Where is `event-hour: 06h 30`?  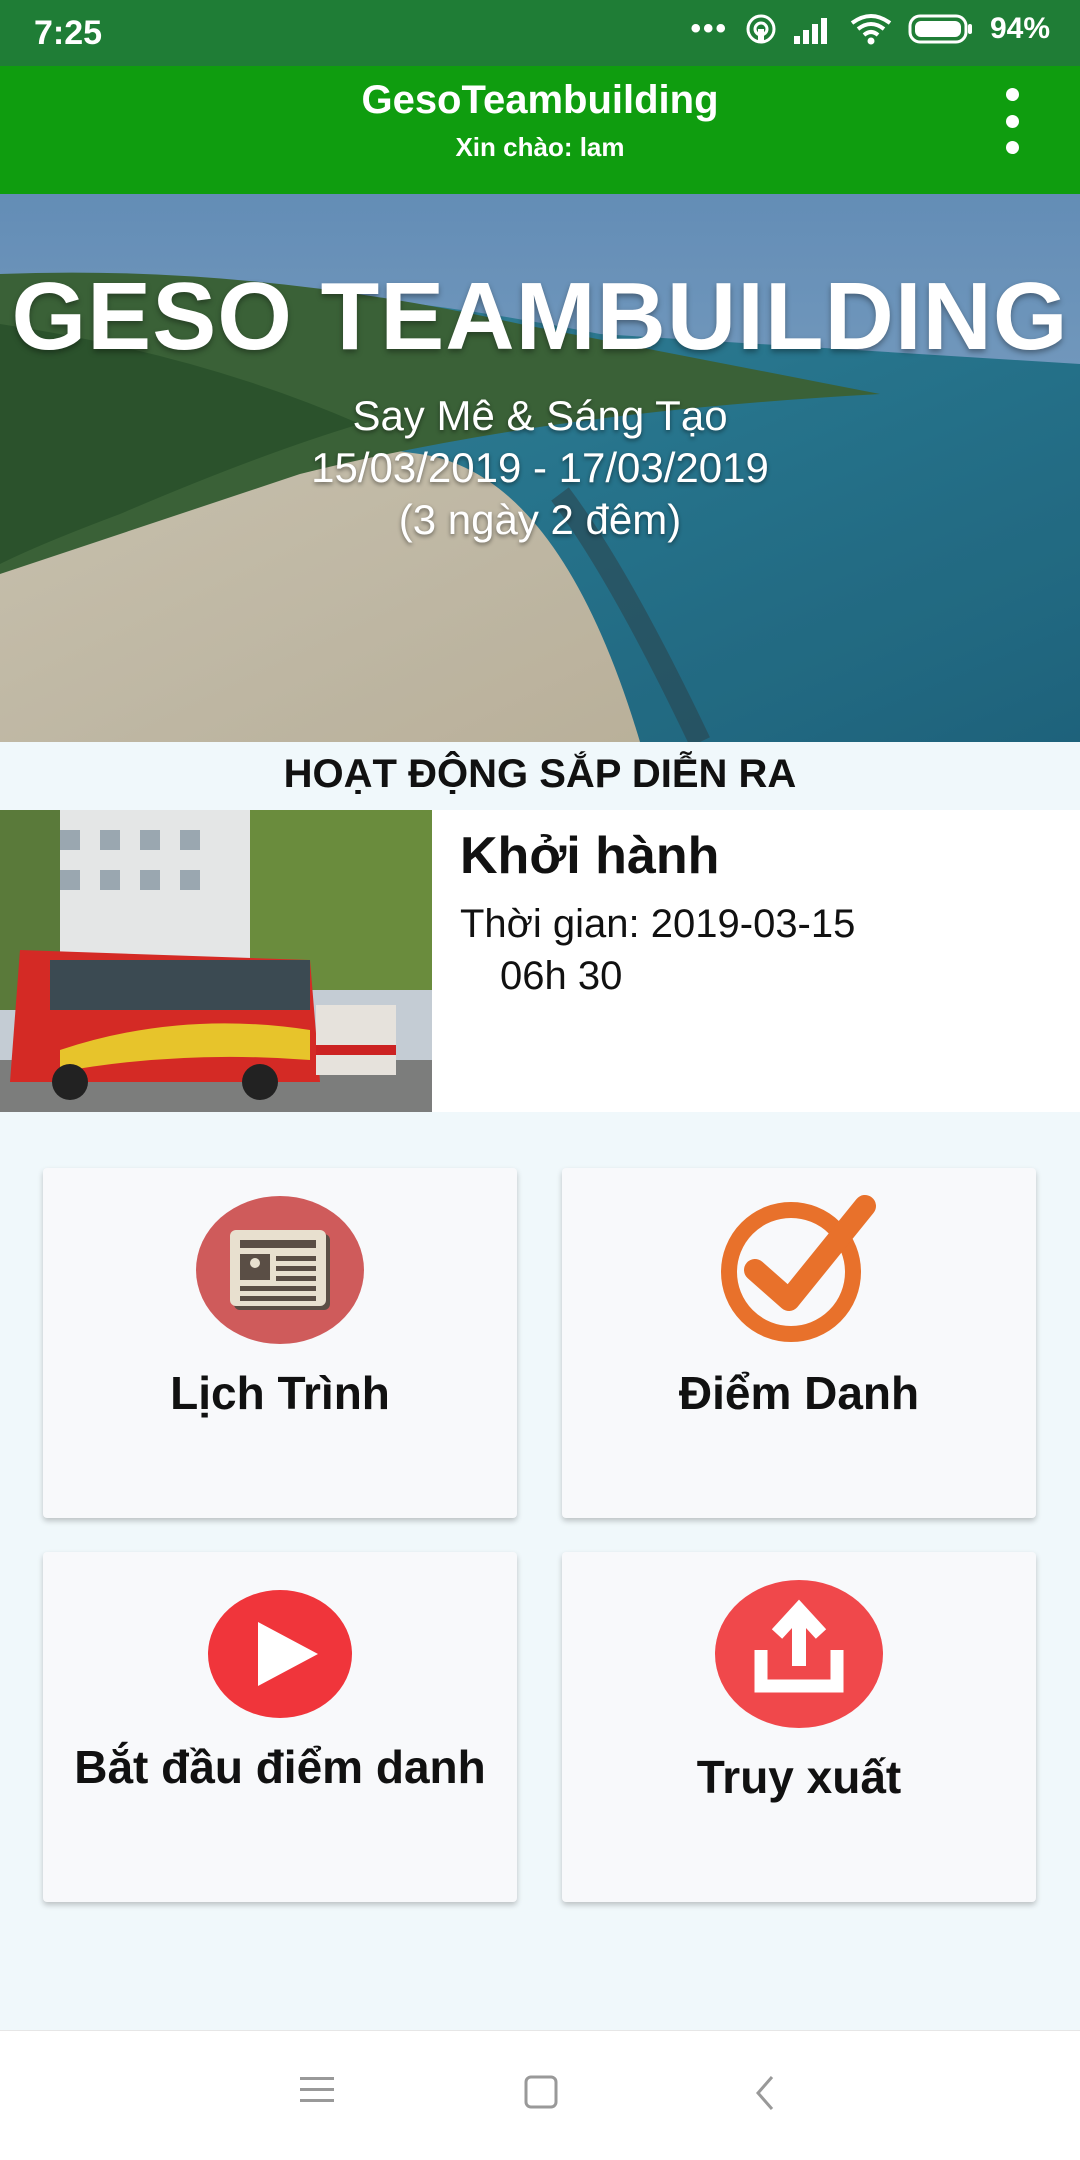
event-hour: 06h 30 is located at coordinates (561, 976).